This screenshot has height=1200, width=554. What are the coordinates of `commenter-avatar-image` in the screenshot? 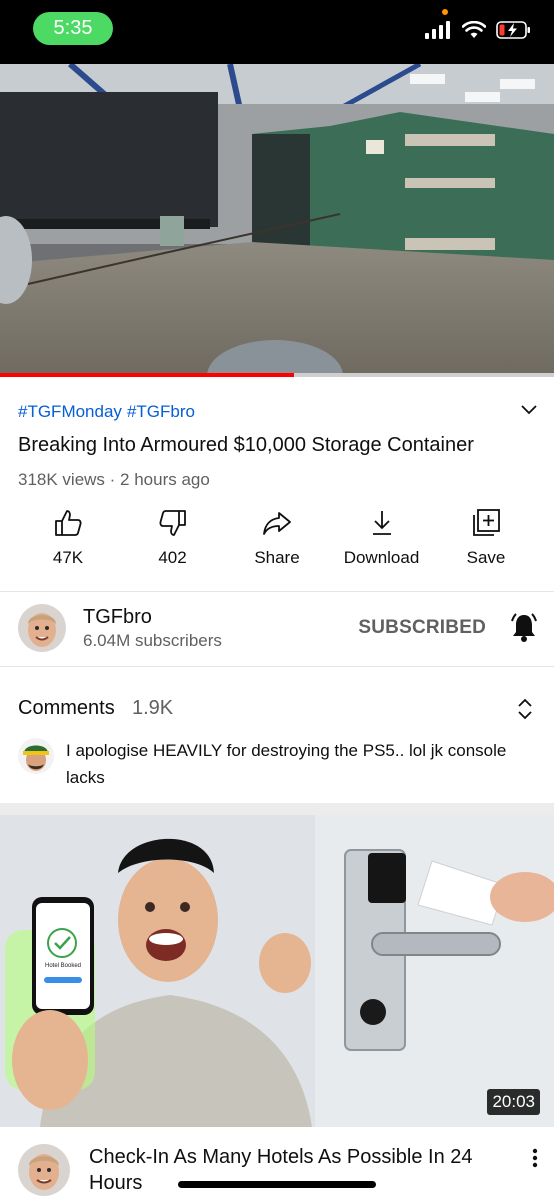 It's located at (36, 756).